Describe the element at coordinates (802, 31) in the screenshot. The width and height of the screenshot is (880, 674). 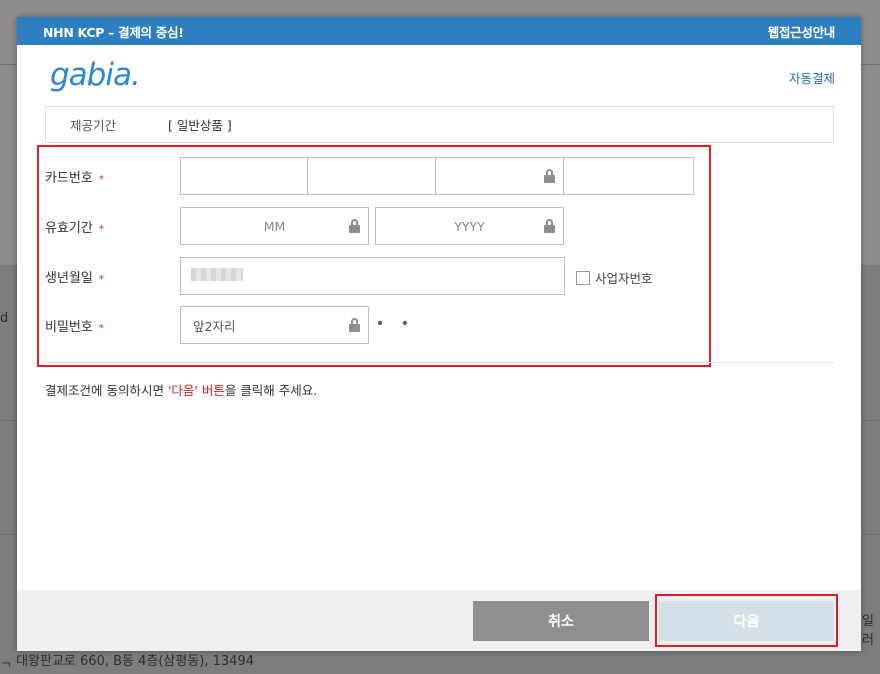
I see `accessibility-guide-link: 웹접근성안내` at that location.